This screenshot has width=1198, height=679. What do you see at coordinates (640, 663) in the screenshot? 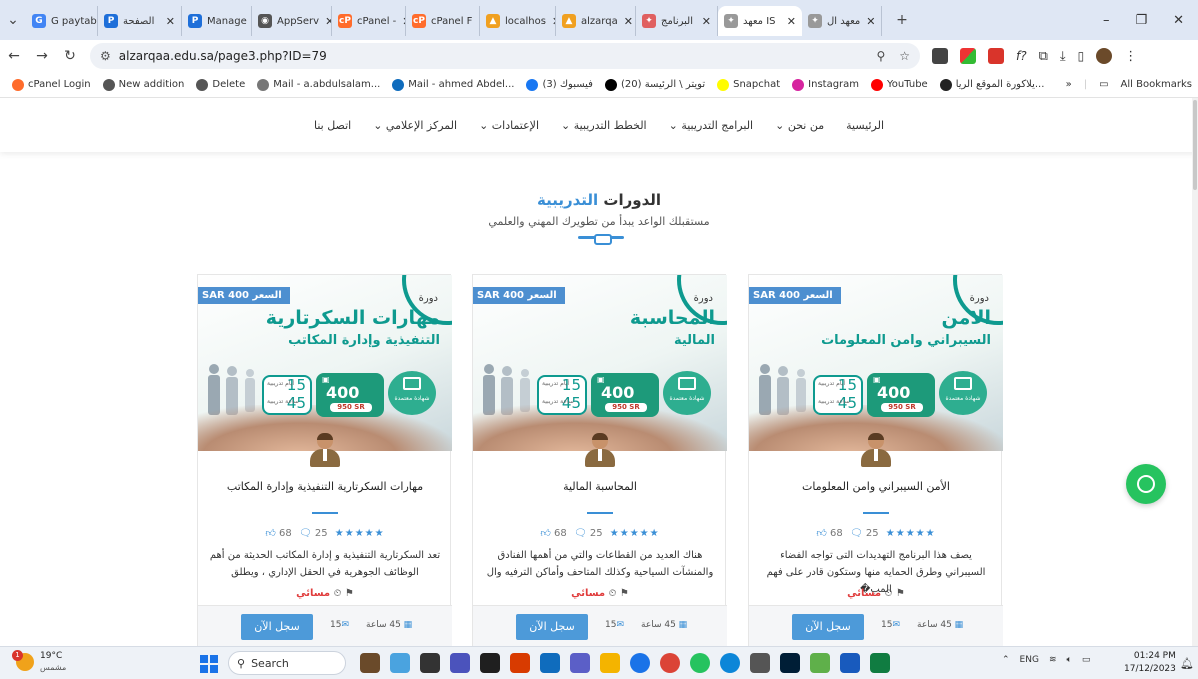
I see `browser-icon` at bounding box center [640, 663].